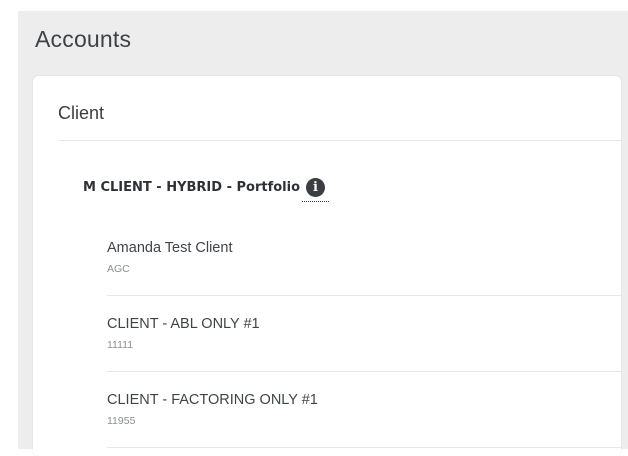 The image size is (628, 456). I want to click on portfolio-header: M CLIENT - HYBRID - Portfolio i, so click(206, 189).